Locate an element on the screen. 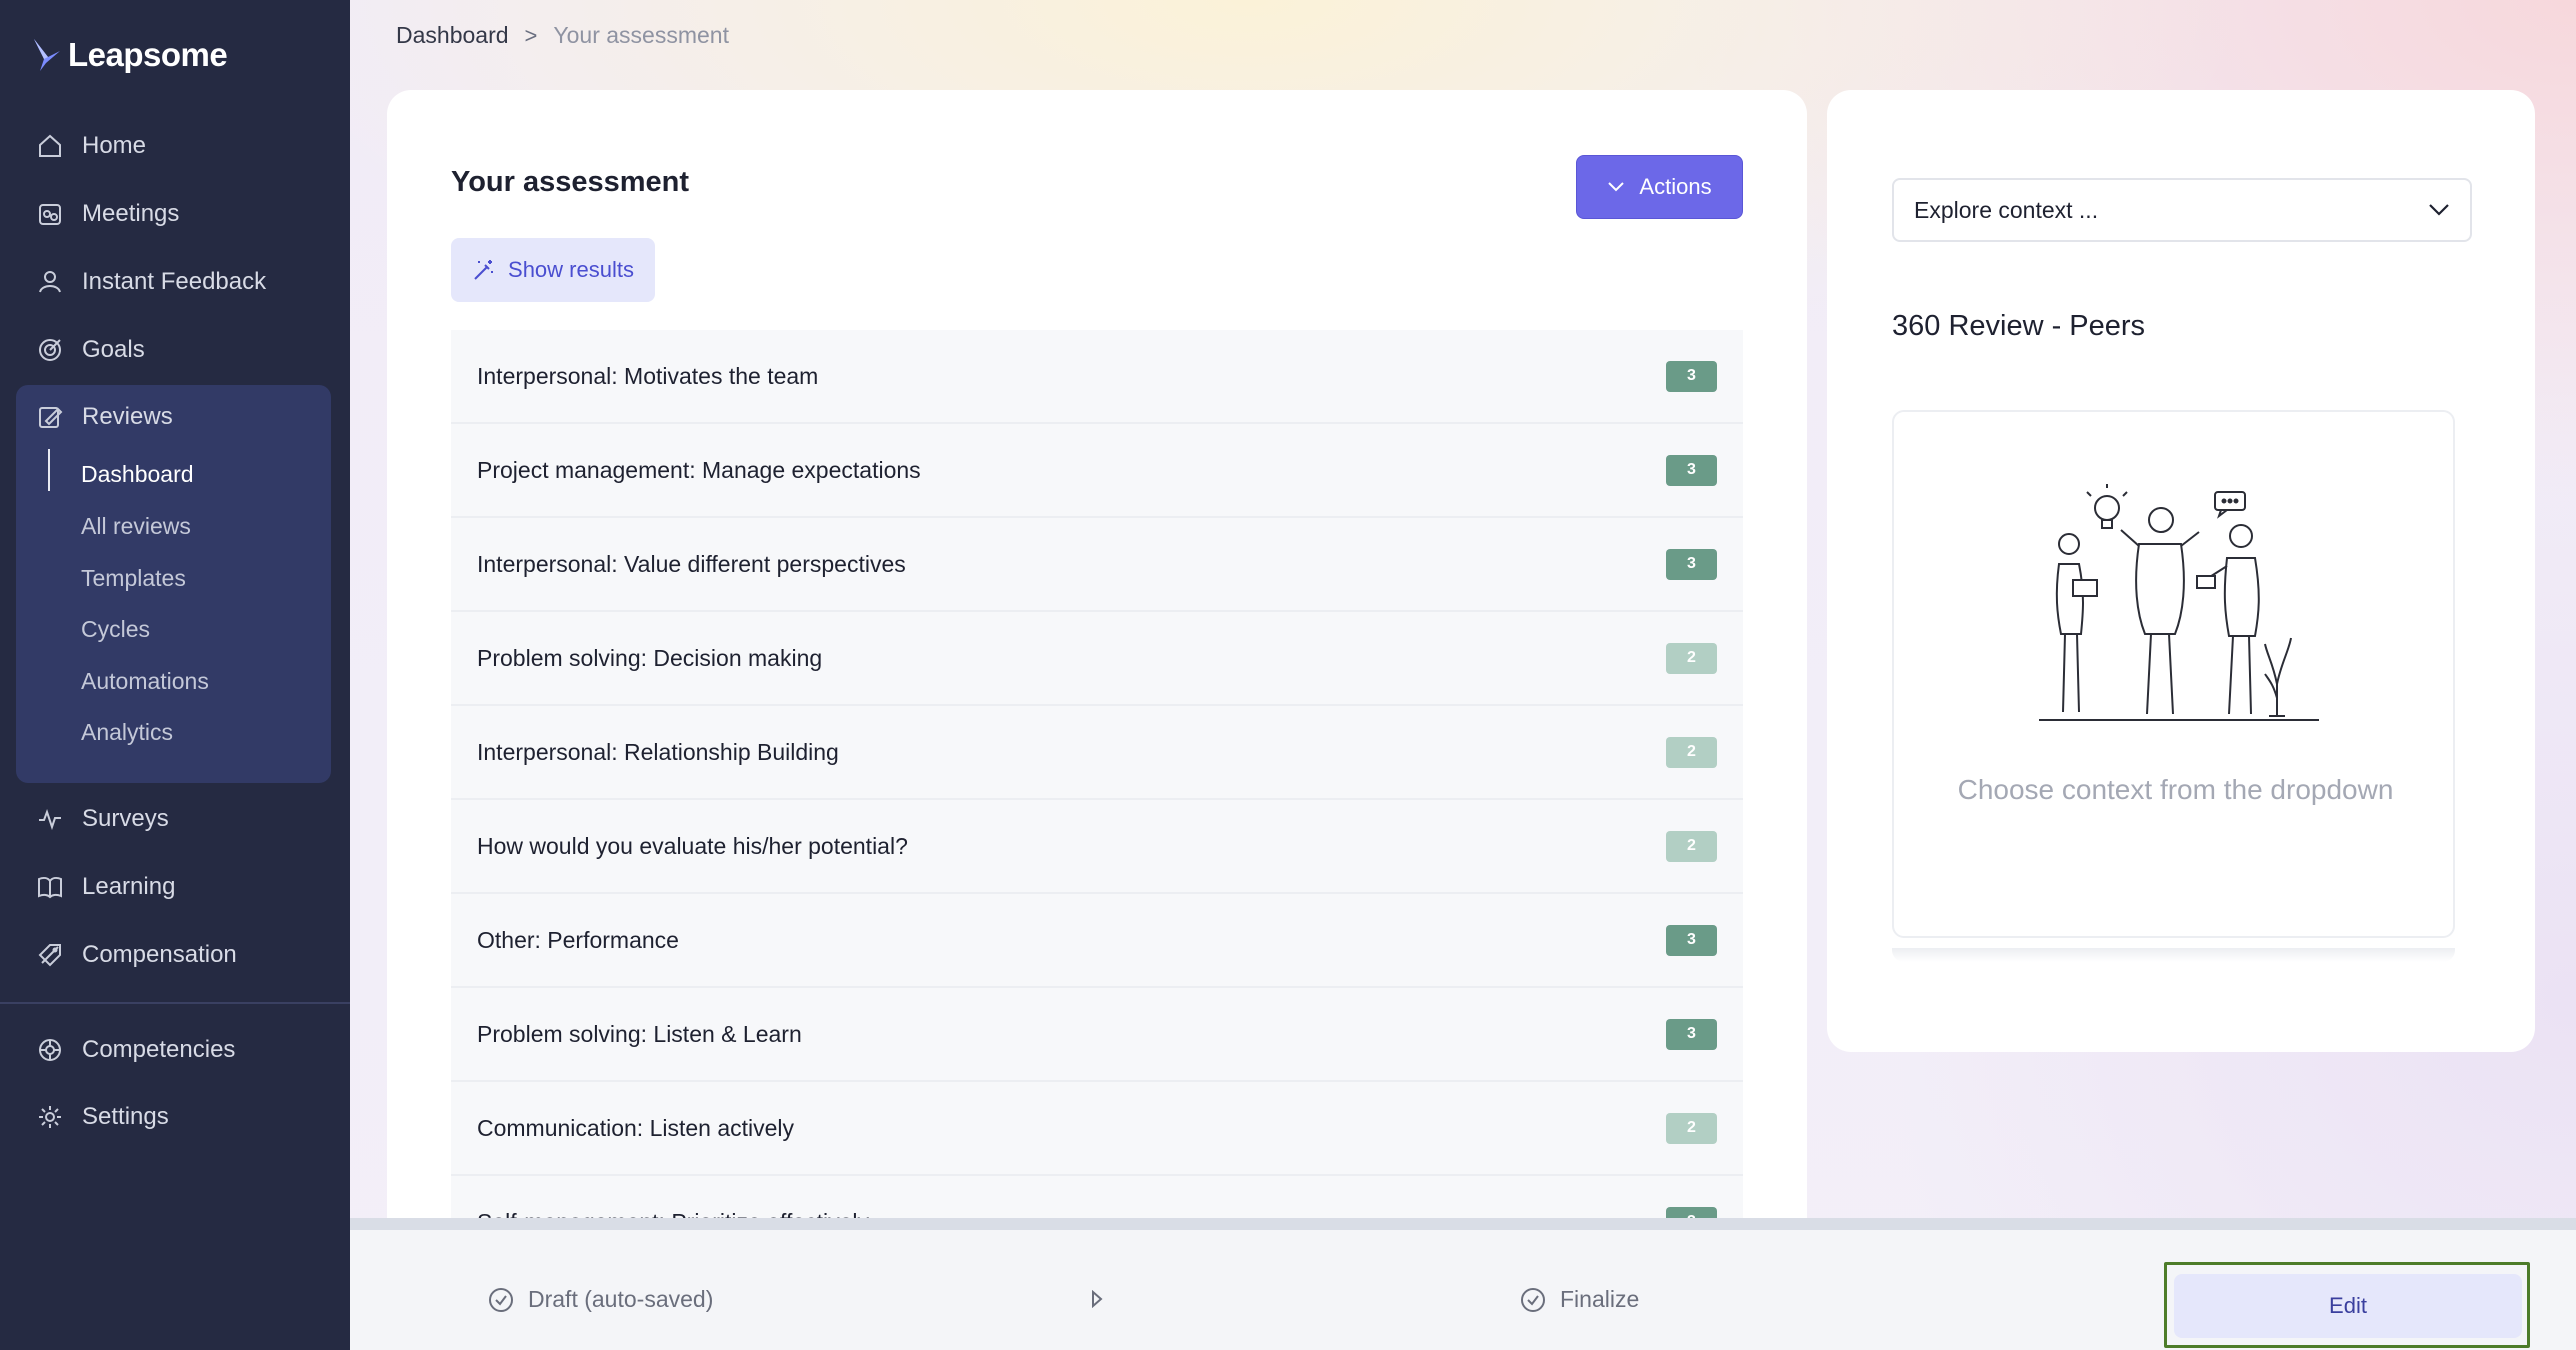  sidebar-item-label: Goals is located at coordinates (113, 349).